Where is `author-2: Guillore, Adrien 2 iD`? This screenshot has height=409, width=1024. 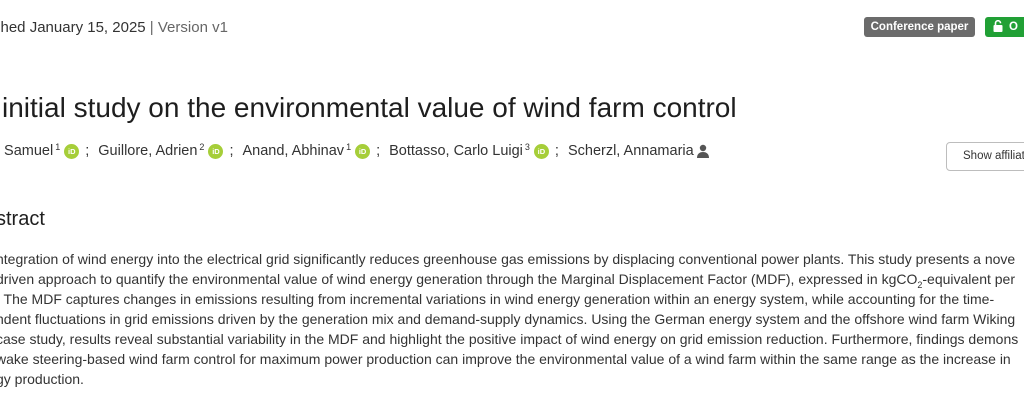
author-2: Guillore, Adrien 2 iD is located at coordinates (161, 150).